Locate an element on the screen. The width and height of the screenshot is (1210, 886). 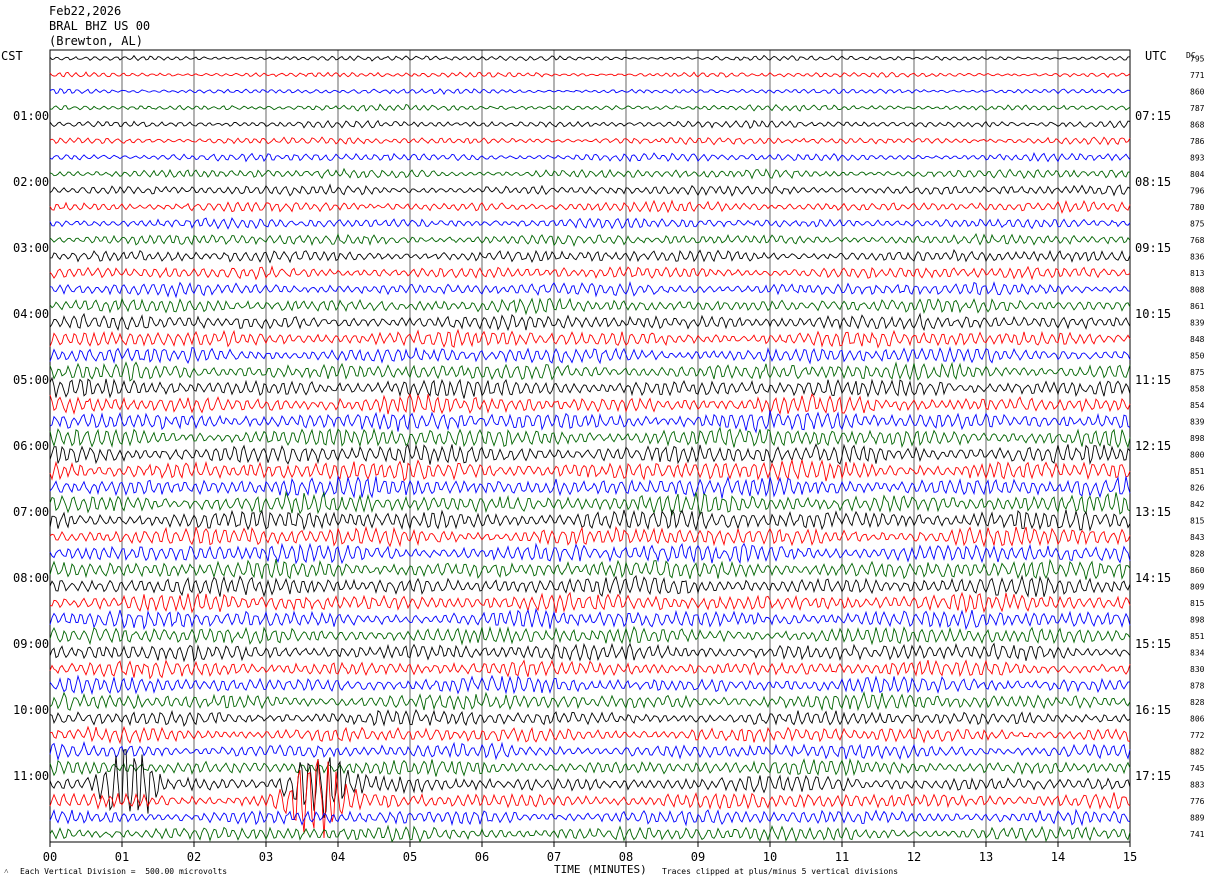
cst-hour-label: 03:00 is located at coordinates (31, 248).